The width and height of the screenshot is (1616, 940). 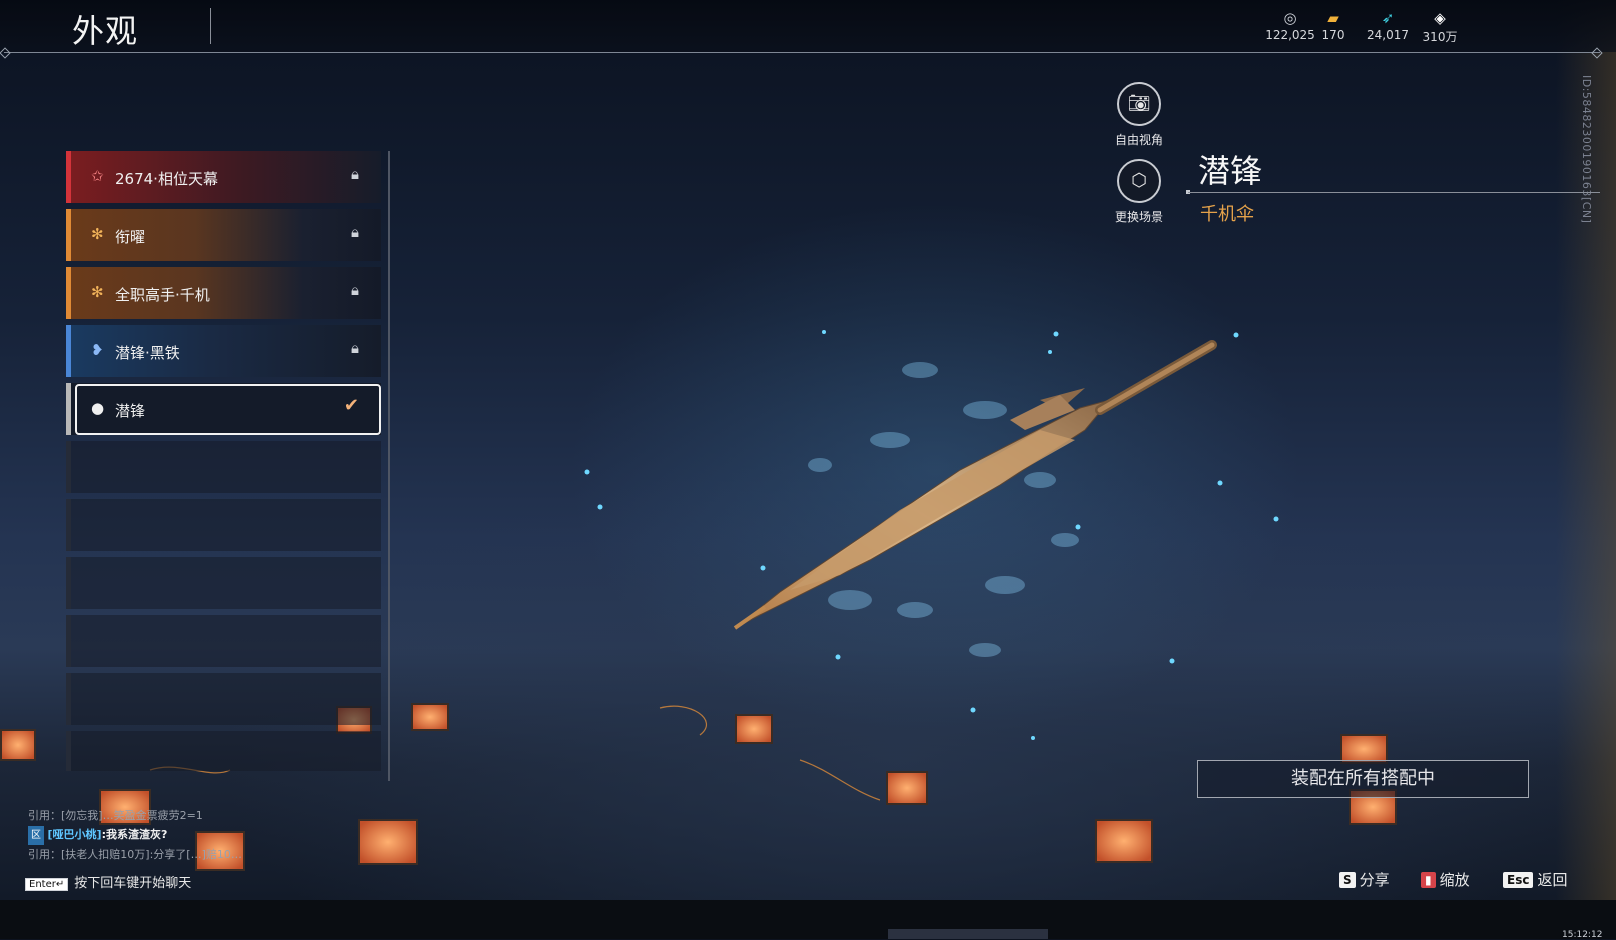 I want to click on currency-diamond-value: 310万, so click(x=1440, y=37).